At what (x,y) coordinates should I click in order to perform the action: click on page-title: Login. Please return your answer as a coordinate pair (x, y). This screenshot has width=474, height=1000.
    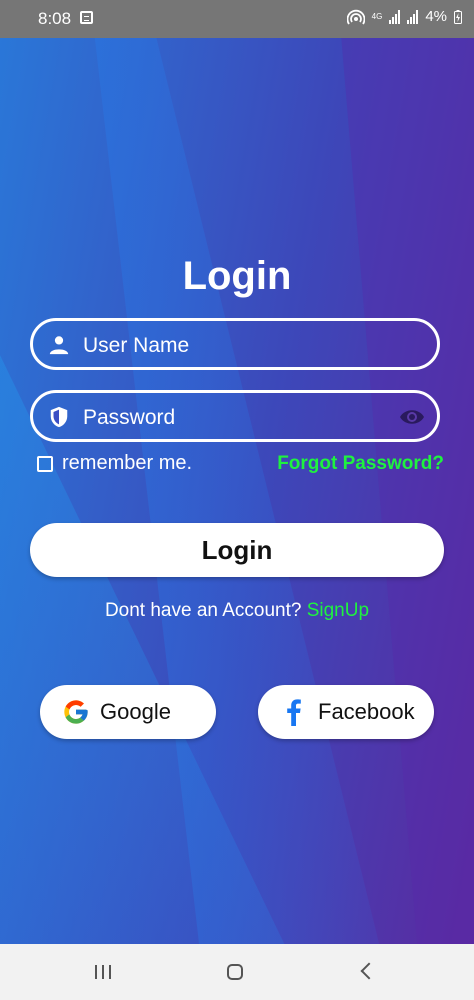
    Looking at the image, I should click on (237, 276).